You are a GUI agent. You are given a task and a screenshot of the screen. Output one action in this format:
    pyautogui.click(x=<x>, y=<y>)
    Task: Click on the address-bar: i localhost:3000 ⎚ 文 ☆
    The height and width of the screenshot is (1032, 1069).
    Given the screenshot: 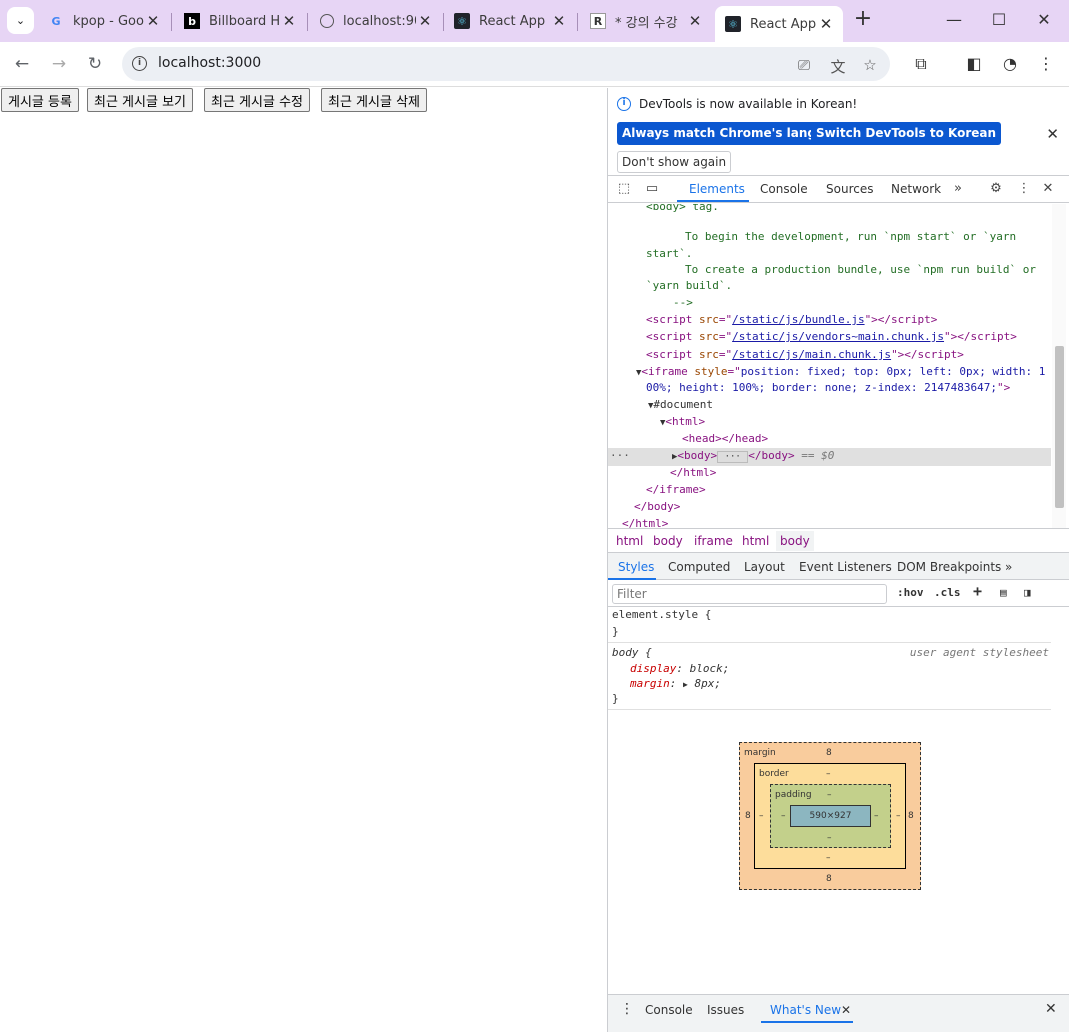 What is the action you would take?
    pyautogui.click(x=506, y=64)
    